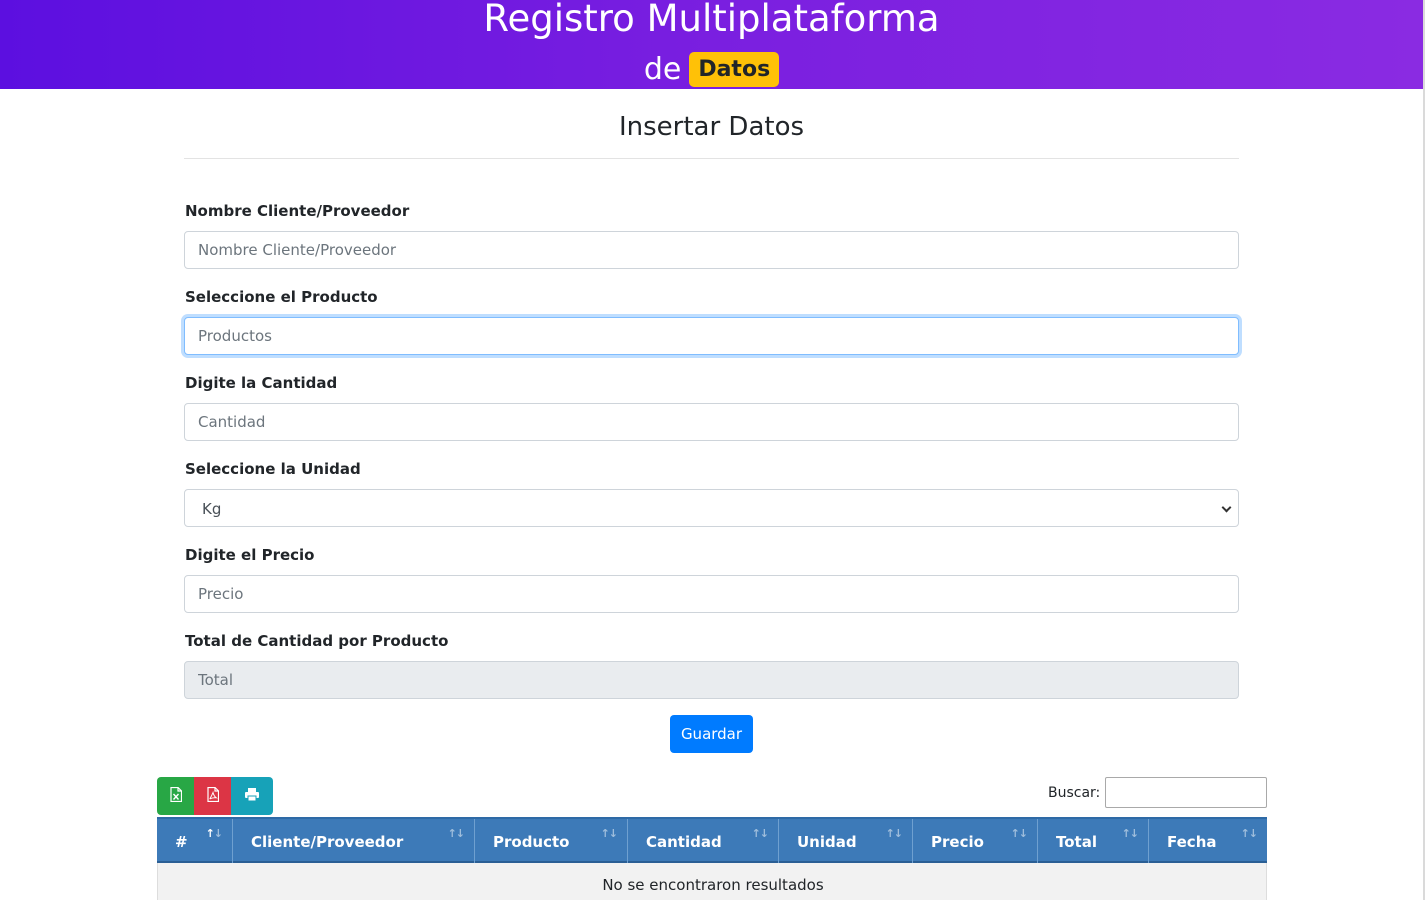 Image resolution: width=1425 pixels, height=900 pixels. I want to click on column-header-label: Precio, so click(957, 842).